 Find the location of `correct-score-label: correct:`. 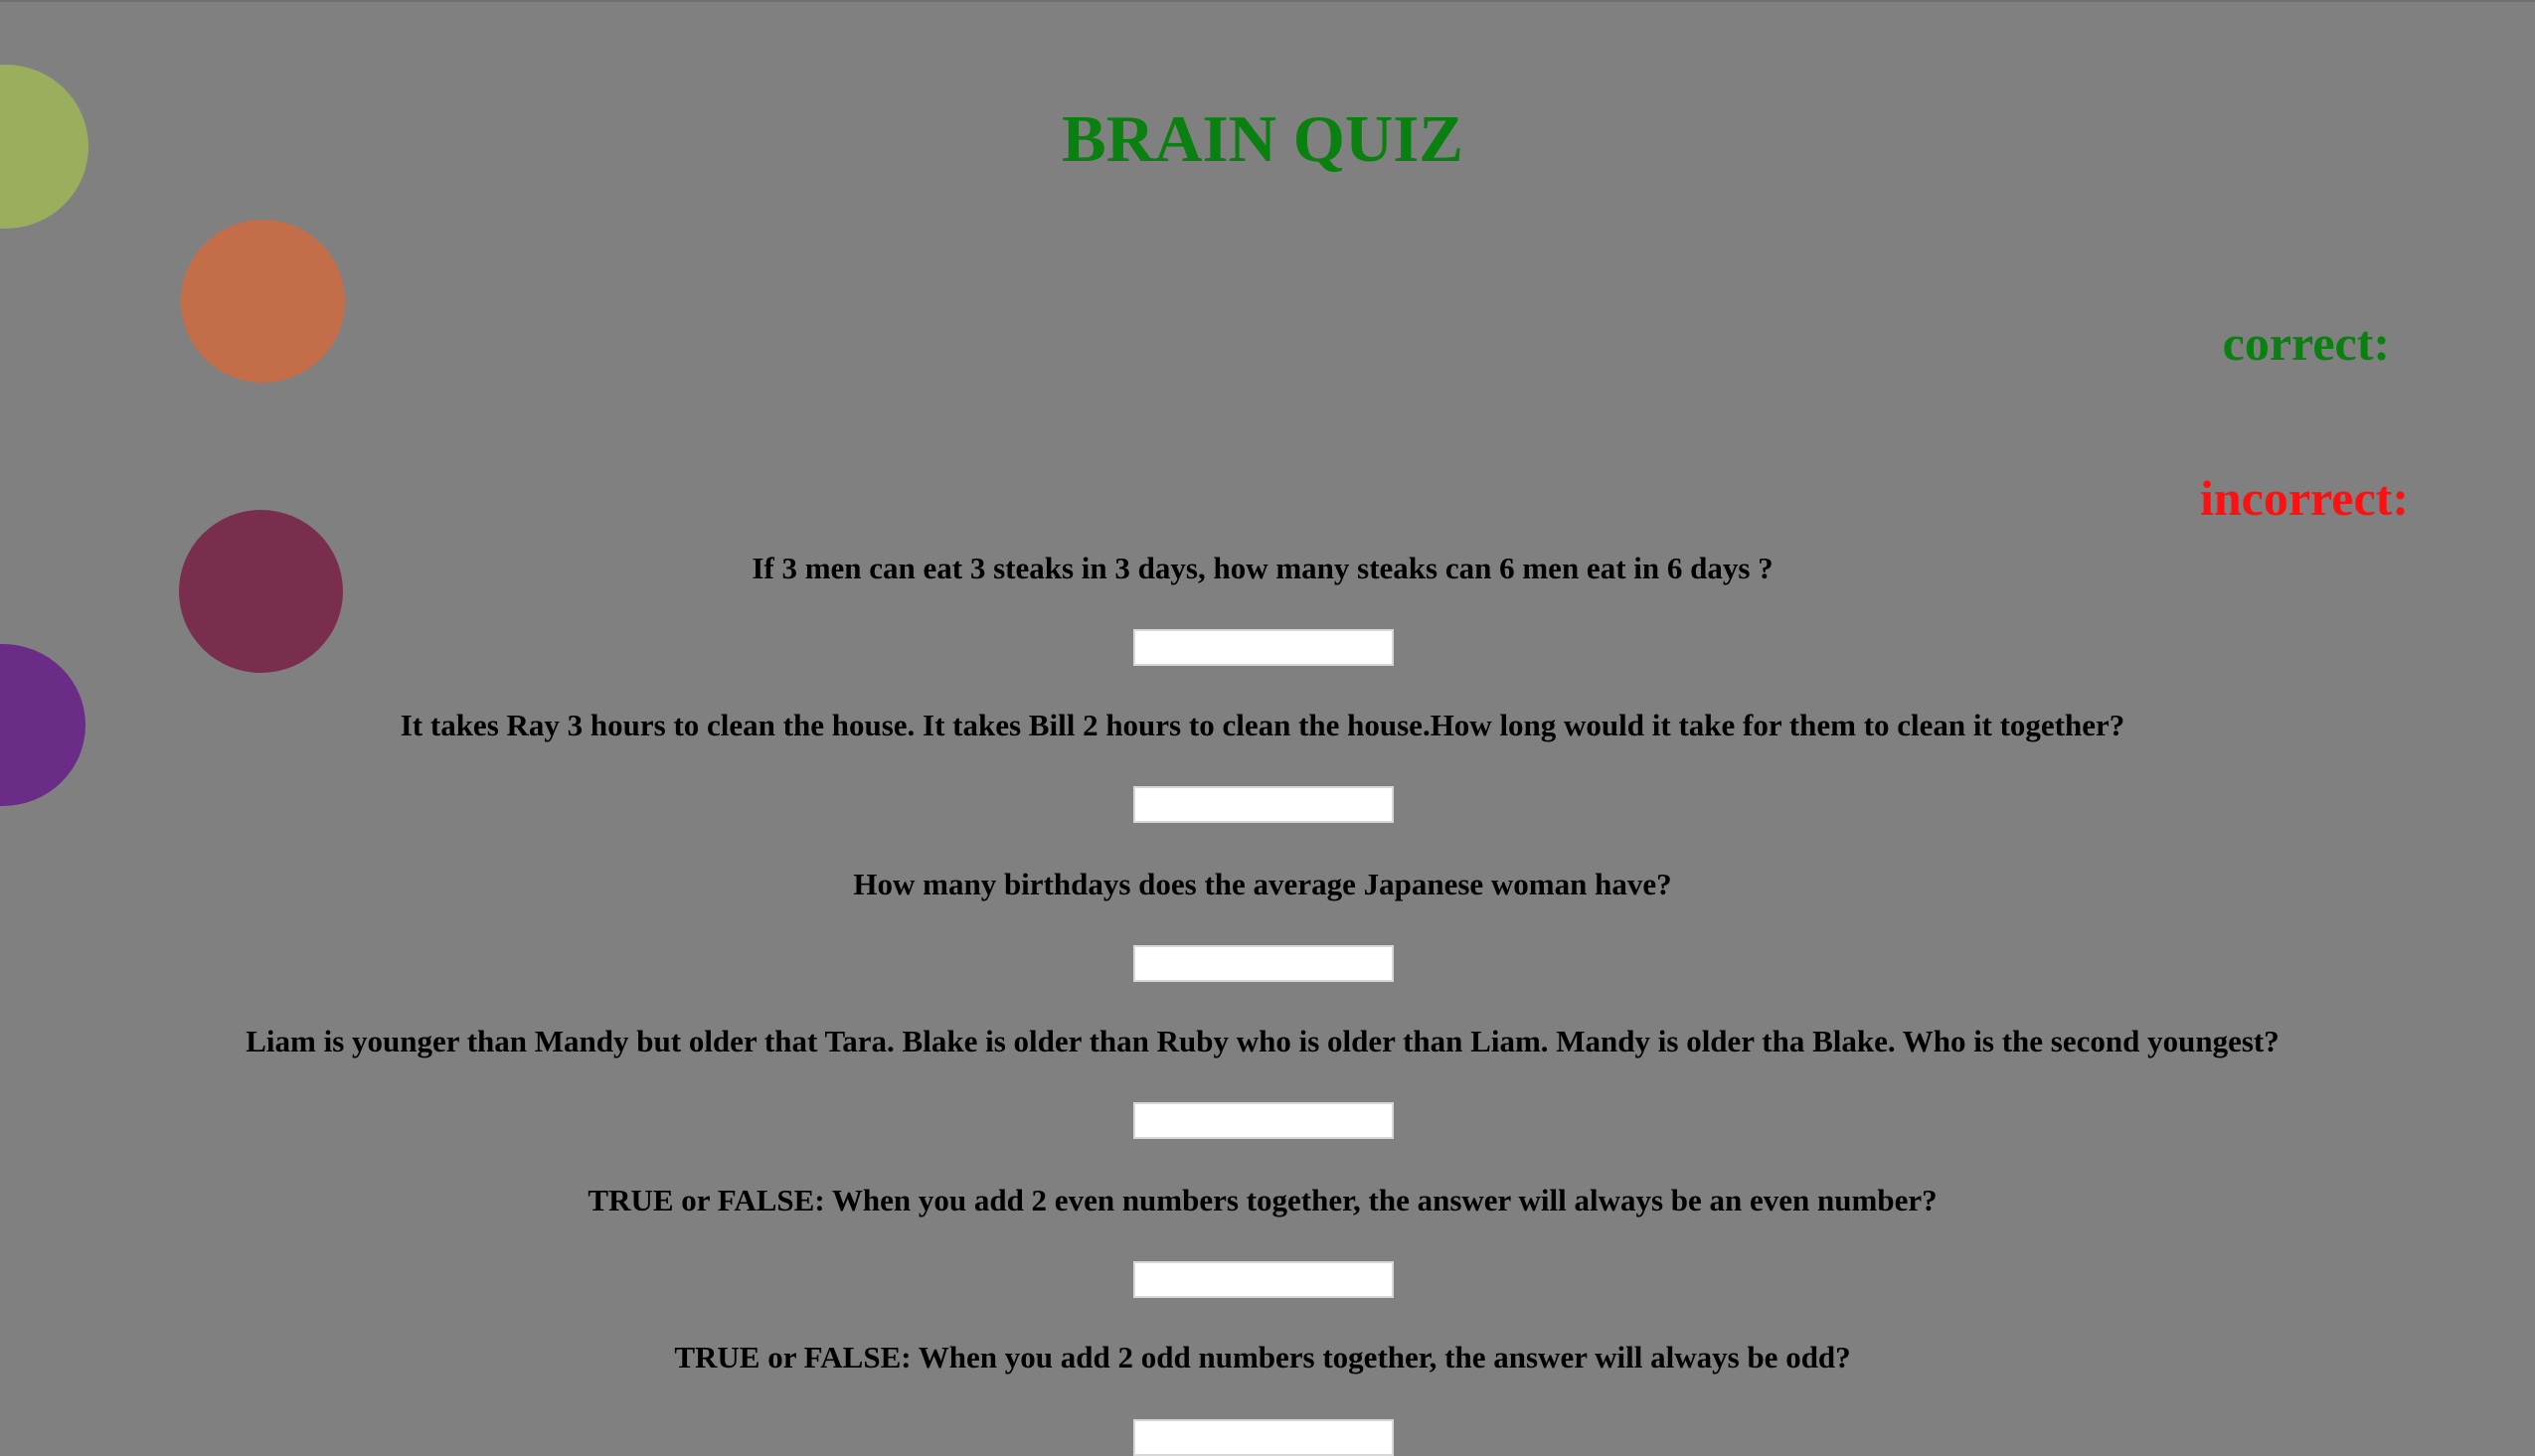

correct-score-label: correct: is located at coordinates (2306, 343).